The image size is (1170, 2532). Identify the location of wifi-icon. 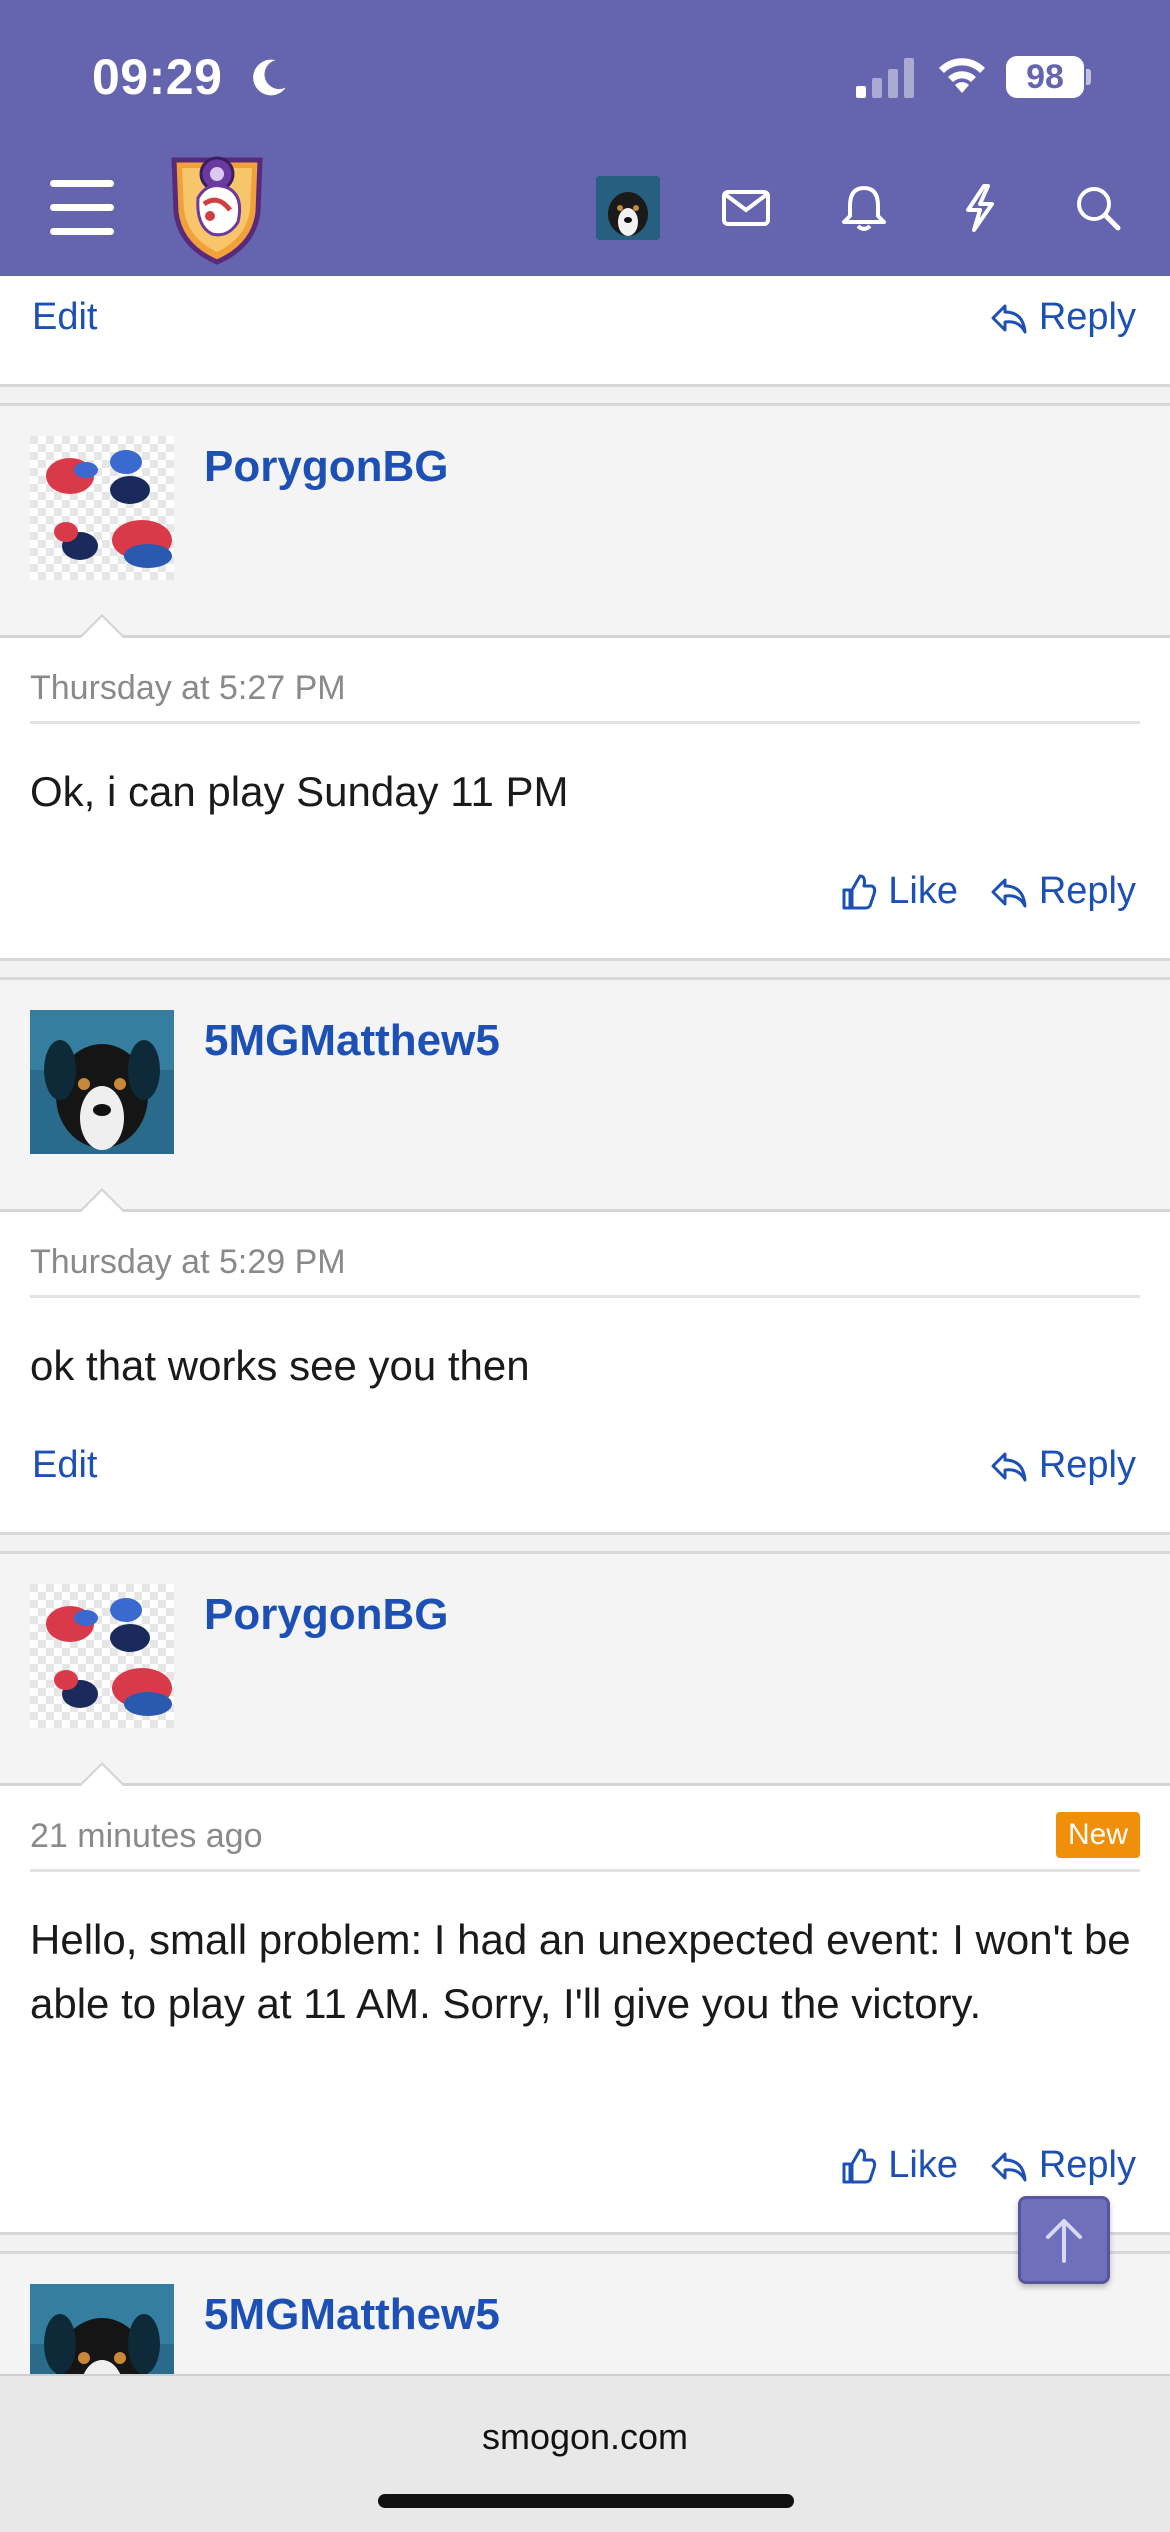
(962, 75).